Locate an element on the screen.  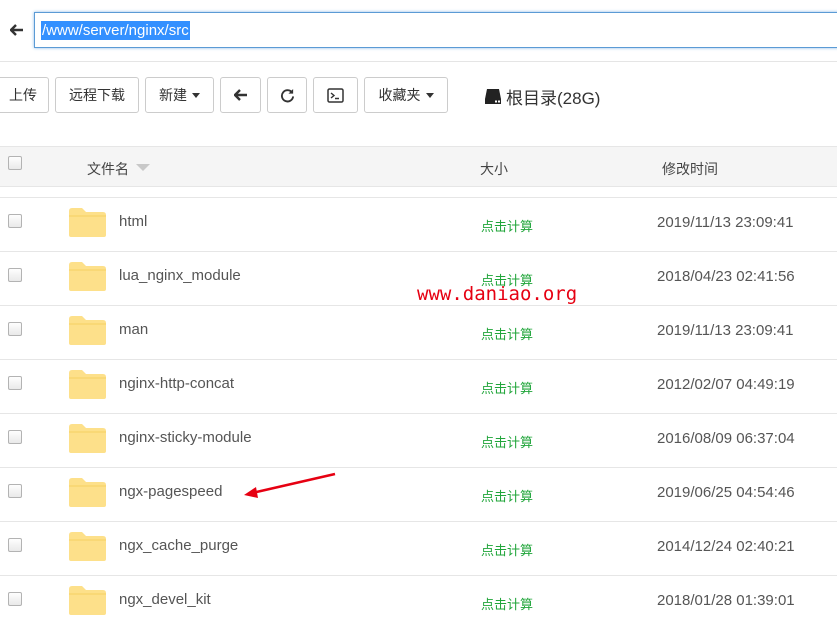
sort-caret-icon is located at coordinates (143, 167).